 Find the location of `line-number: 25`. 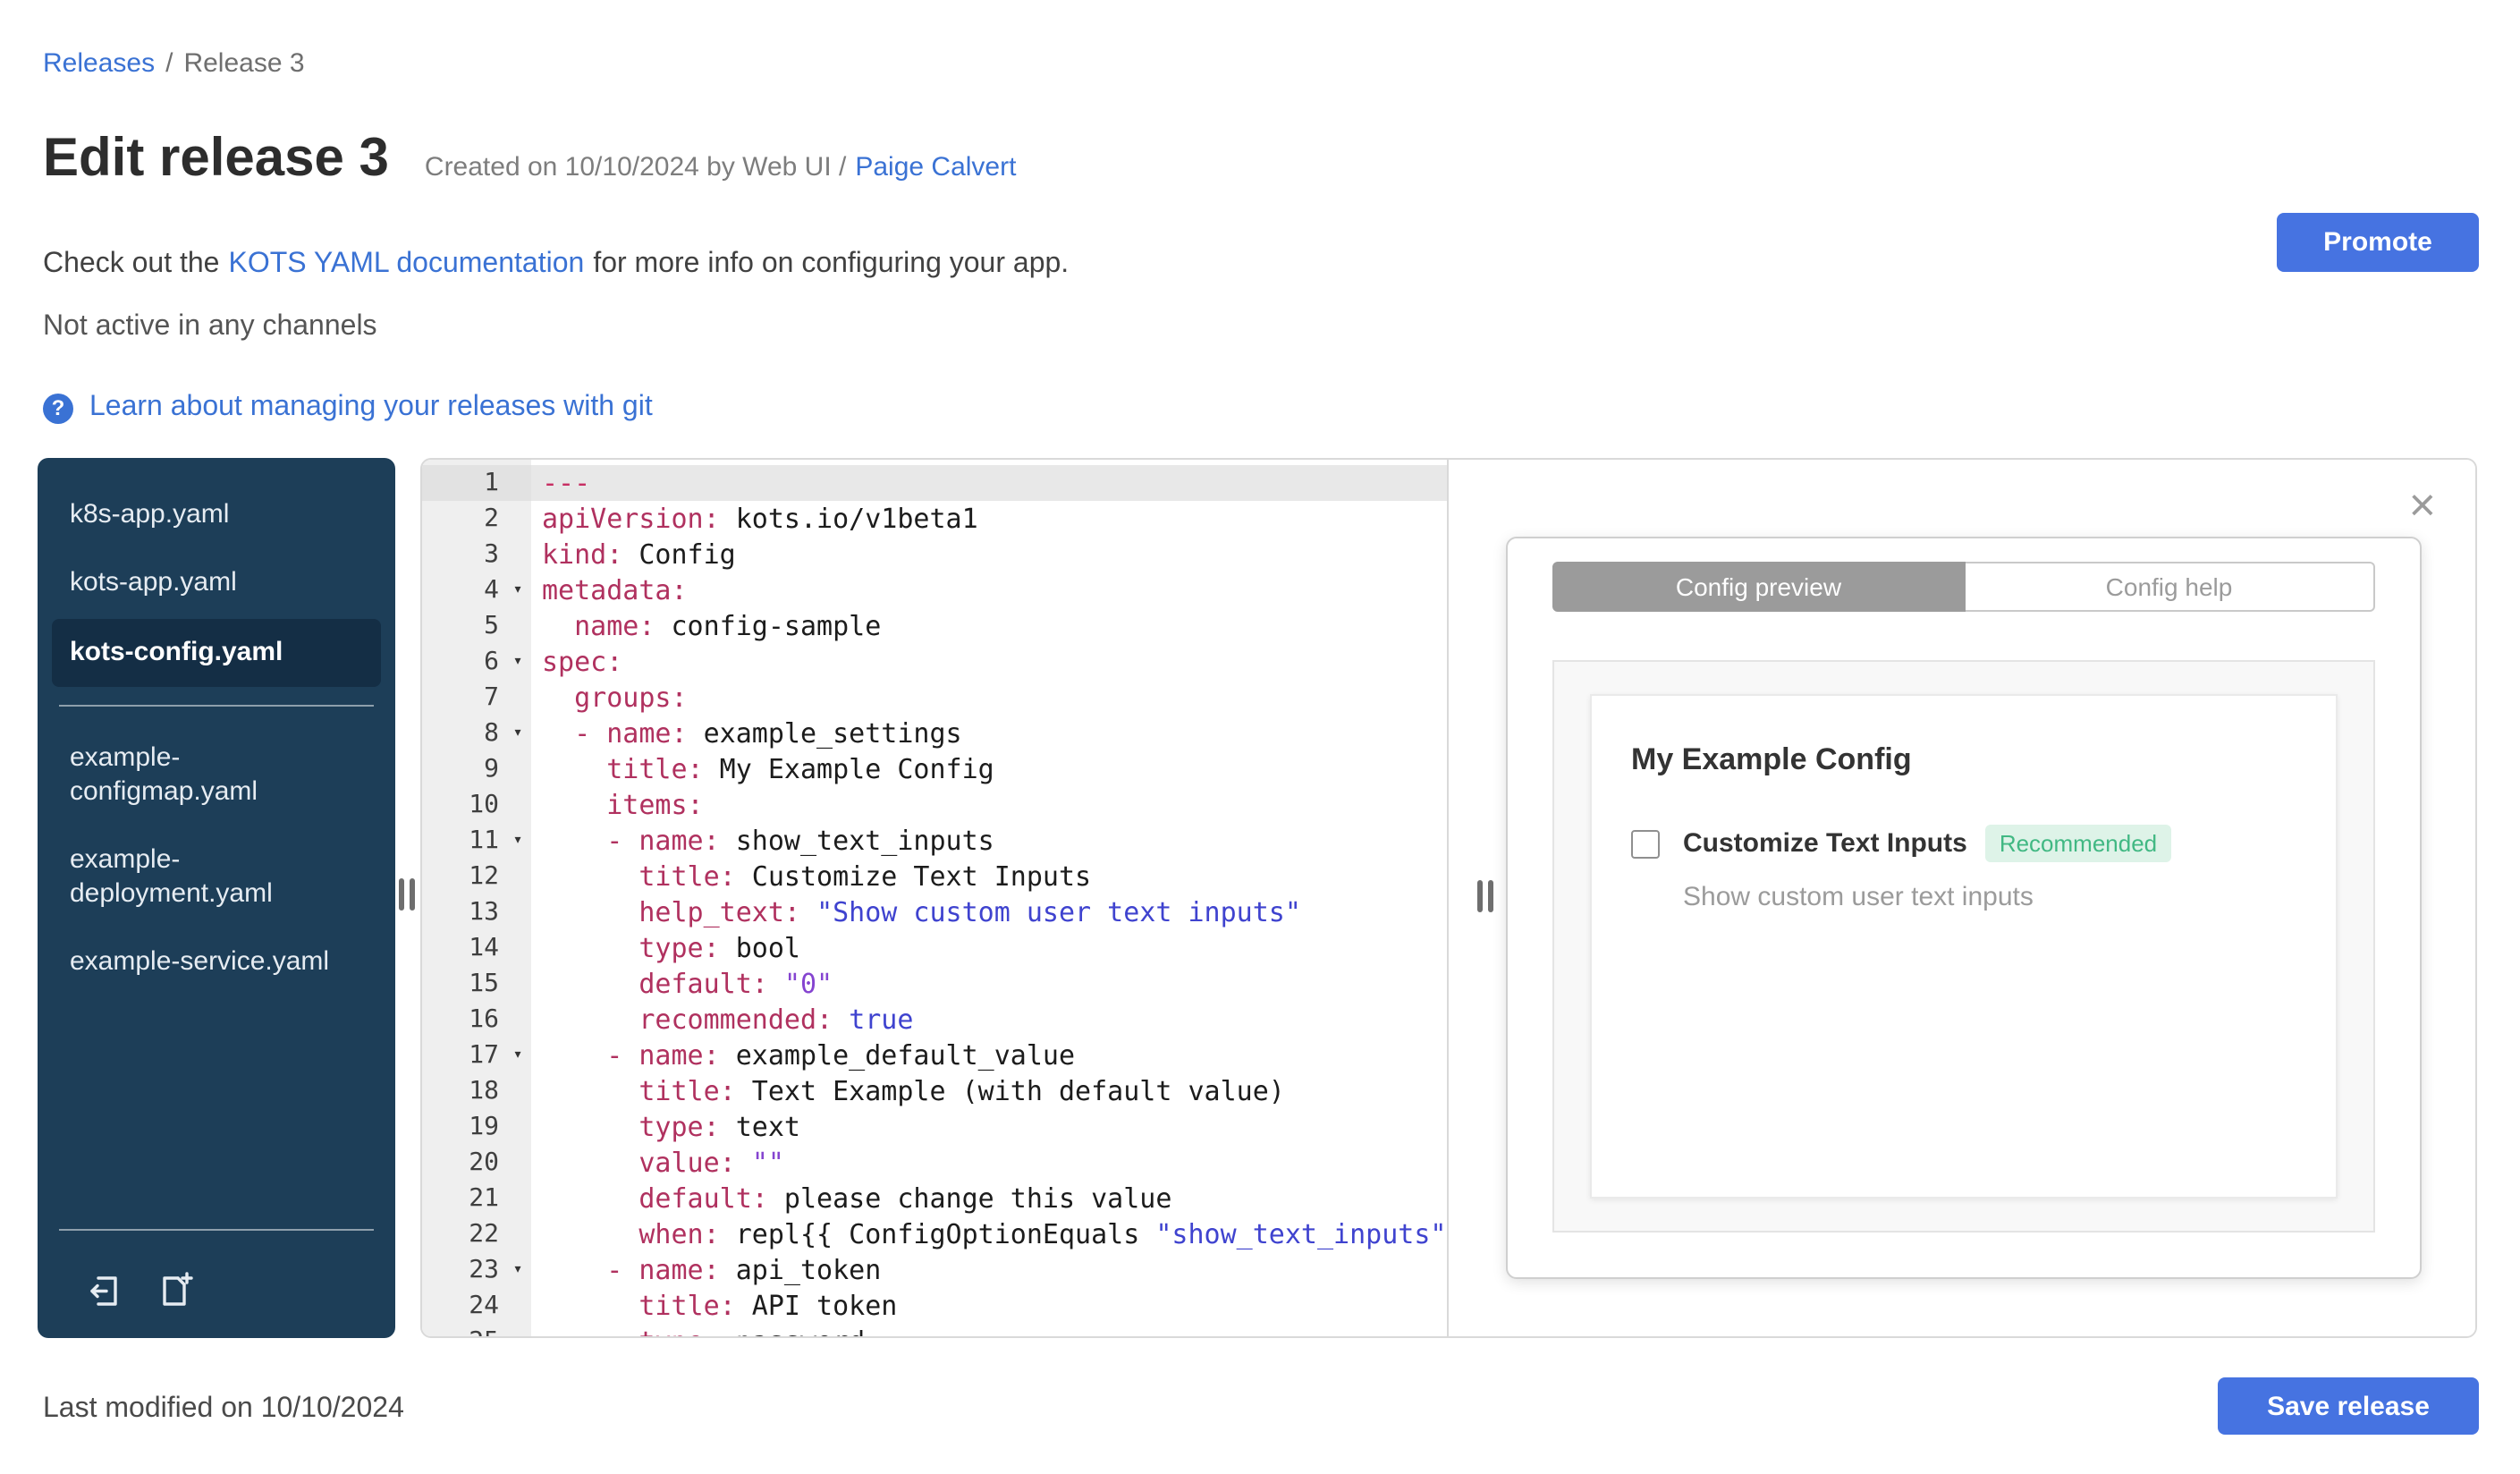

line-number: 25 is located at coordinates (477, 1330).